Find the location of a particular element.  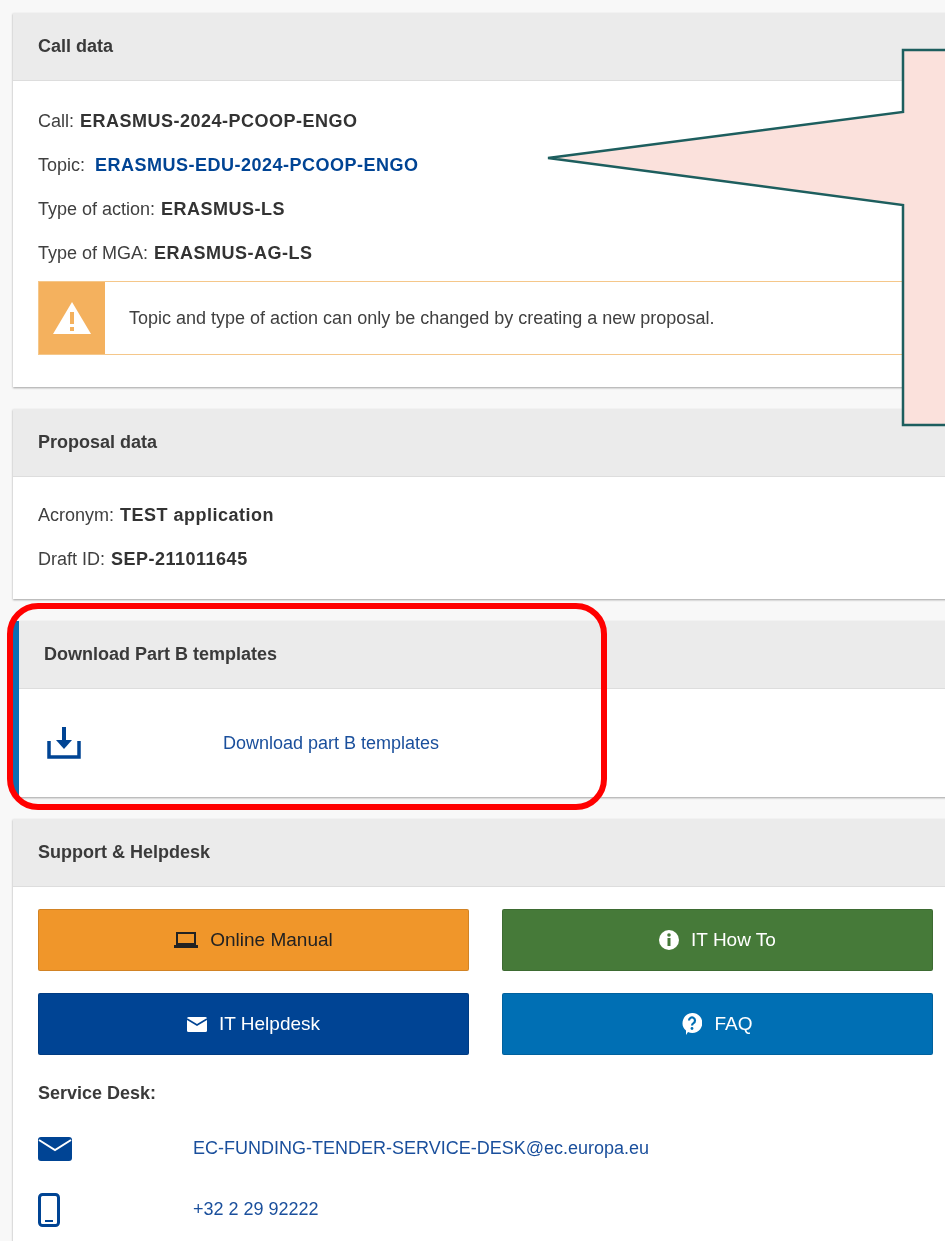

field-label: Type of action: is located at coordinates (97, 209).